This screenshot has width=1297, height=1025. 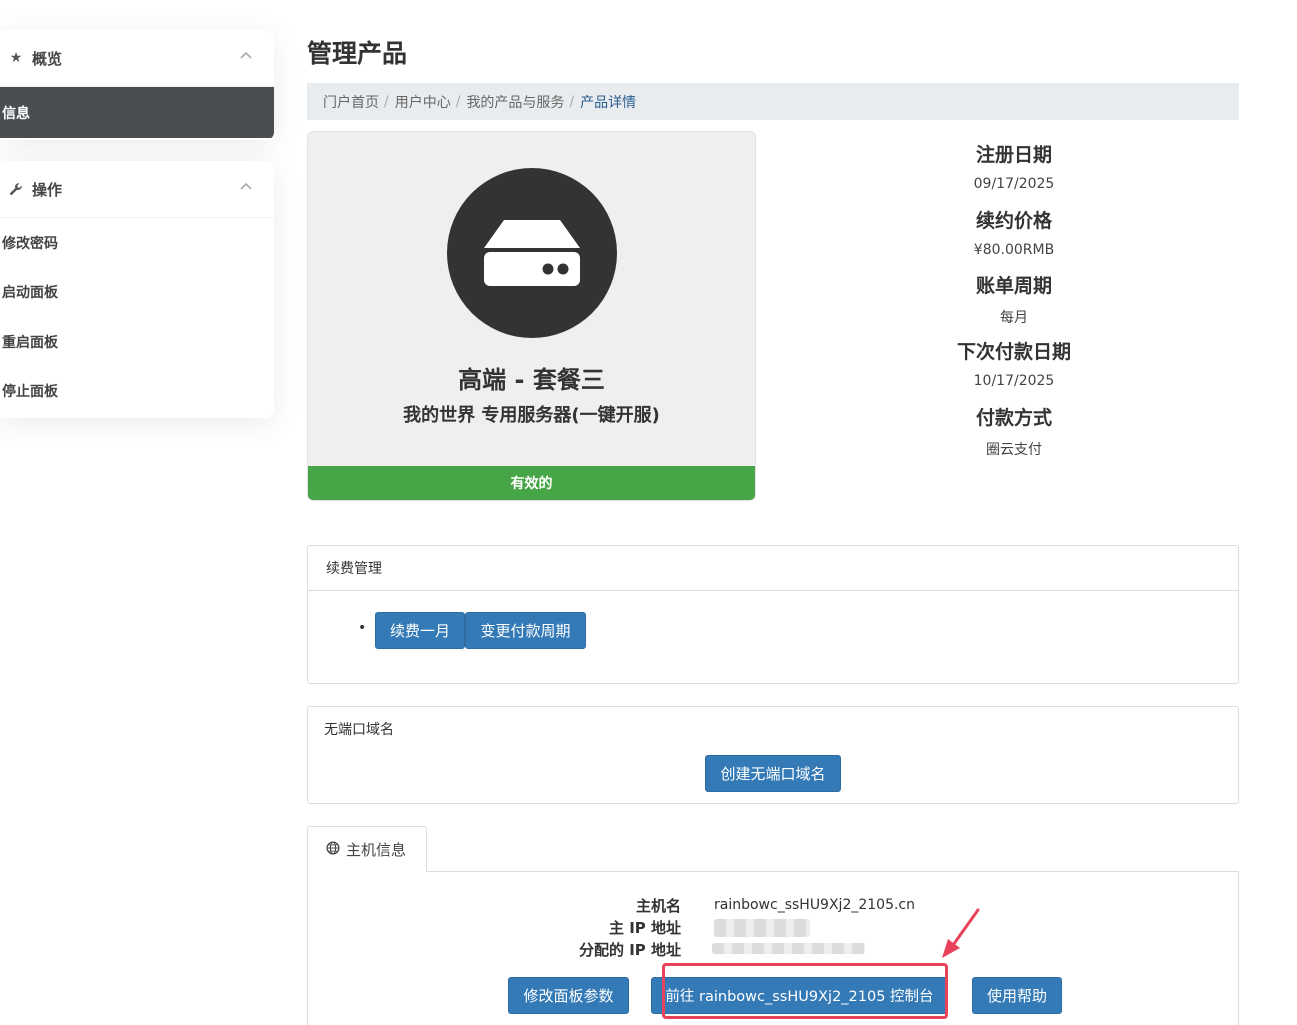 I want to click on breadcrumb-products: 我的产品与服务, so click(x=515, y=102).